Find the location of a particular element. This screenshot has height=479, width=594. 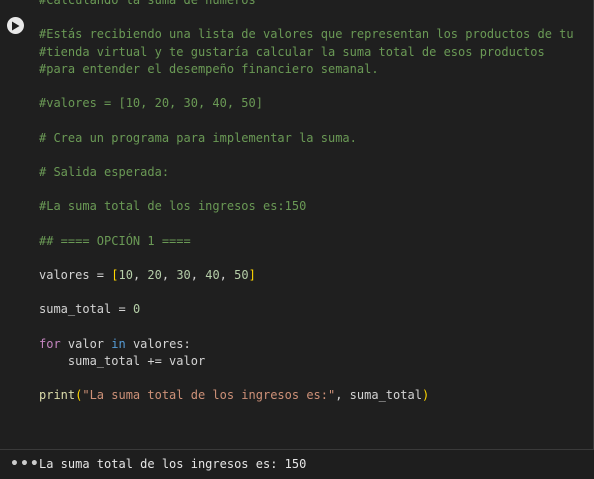

code-token: ] is located at coordinates (252, 275).